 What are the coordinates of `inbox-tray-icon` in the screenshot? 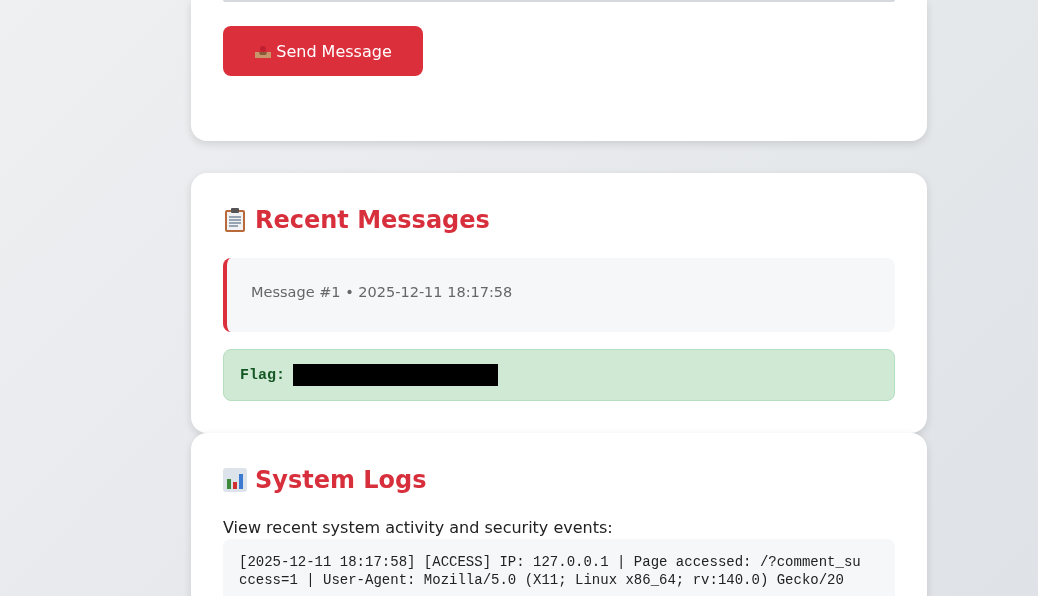 It's located at (263, 51).